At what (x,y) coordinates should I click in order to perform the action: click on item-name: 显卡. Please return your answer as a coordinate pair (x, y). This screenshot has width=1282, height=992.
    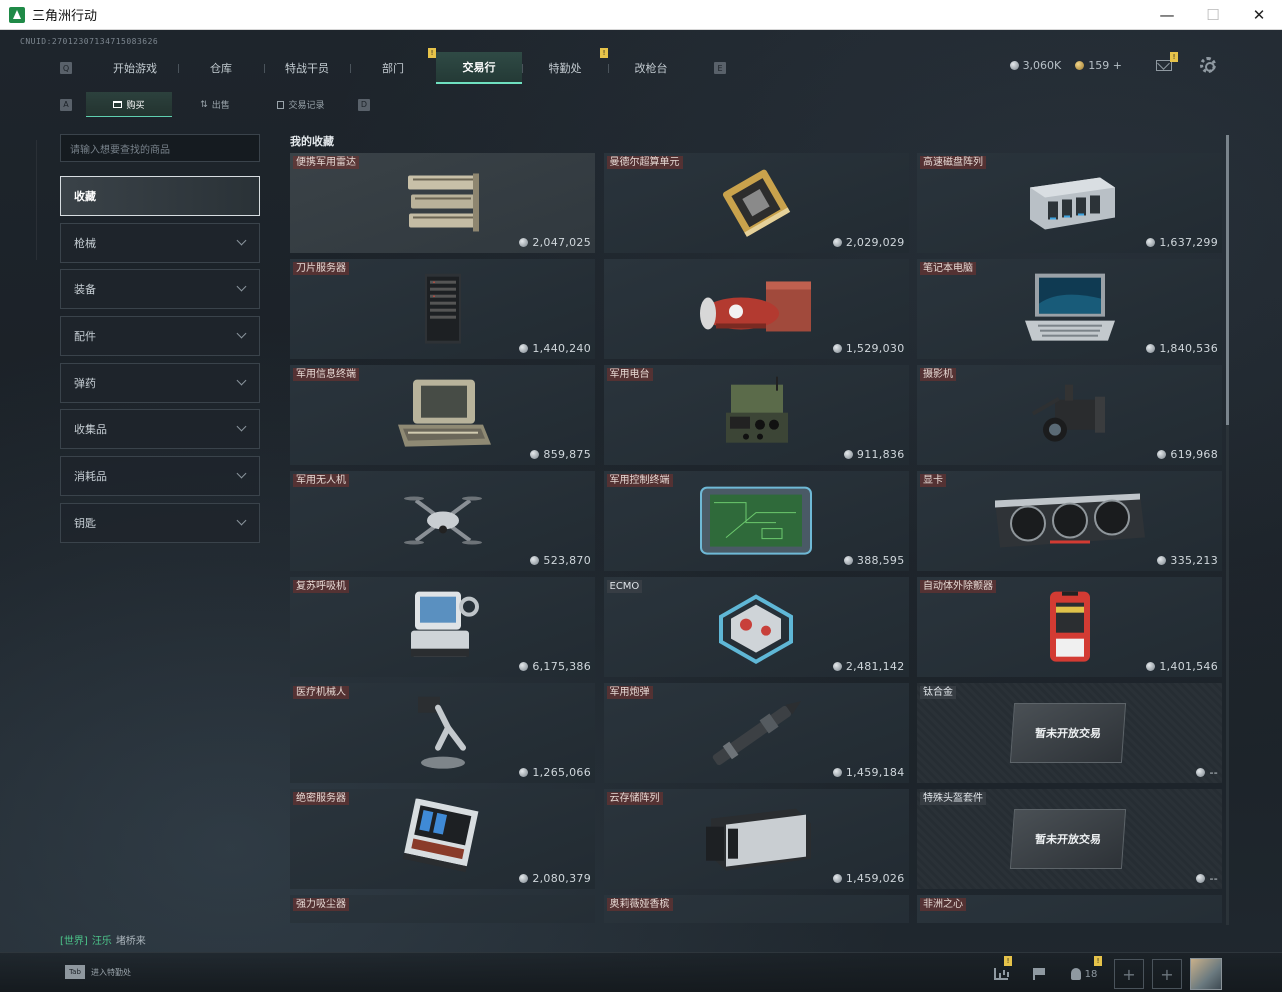
    Looking at the image, I should click on (933, 480).